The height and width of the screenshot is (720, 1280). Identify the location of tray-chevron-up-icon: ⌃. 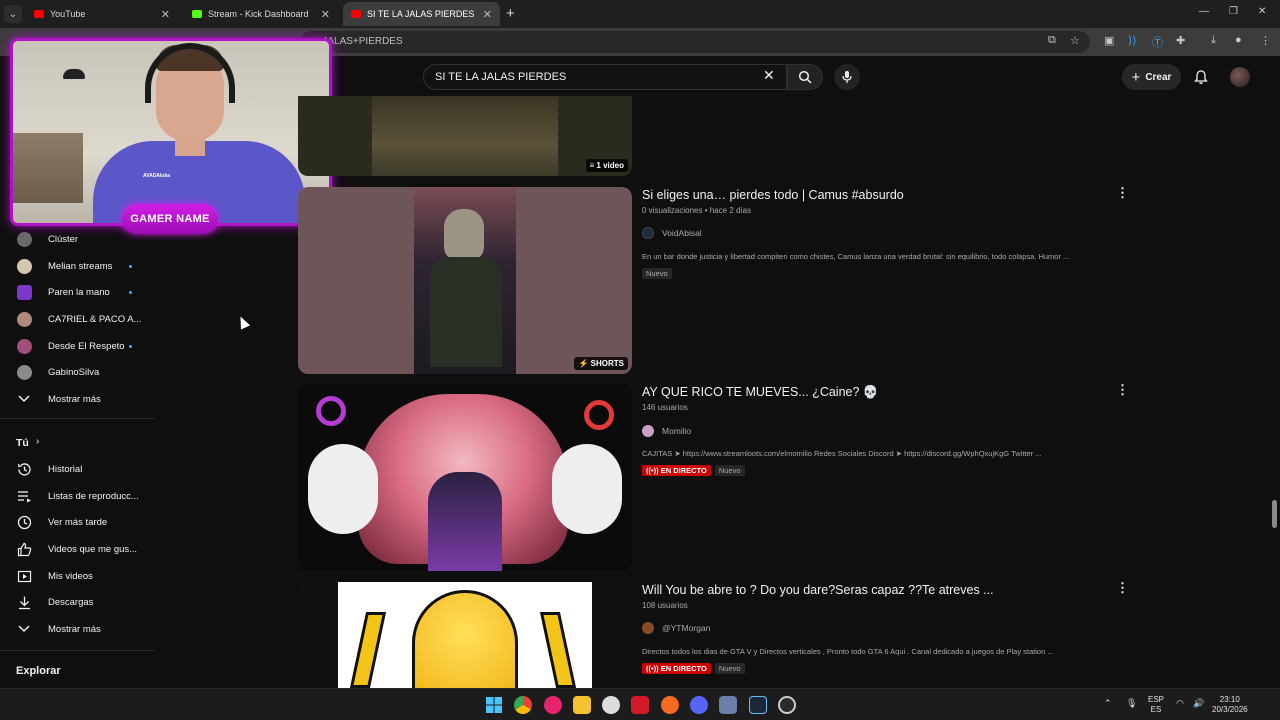
(1108, 703).